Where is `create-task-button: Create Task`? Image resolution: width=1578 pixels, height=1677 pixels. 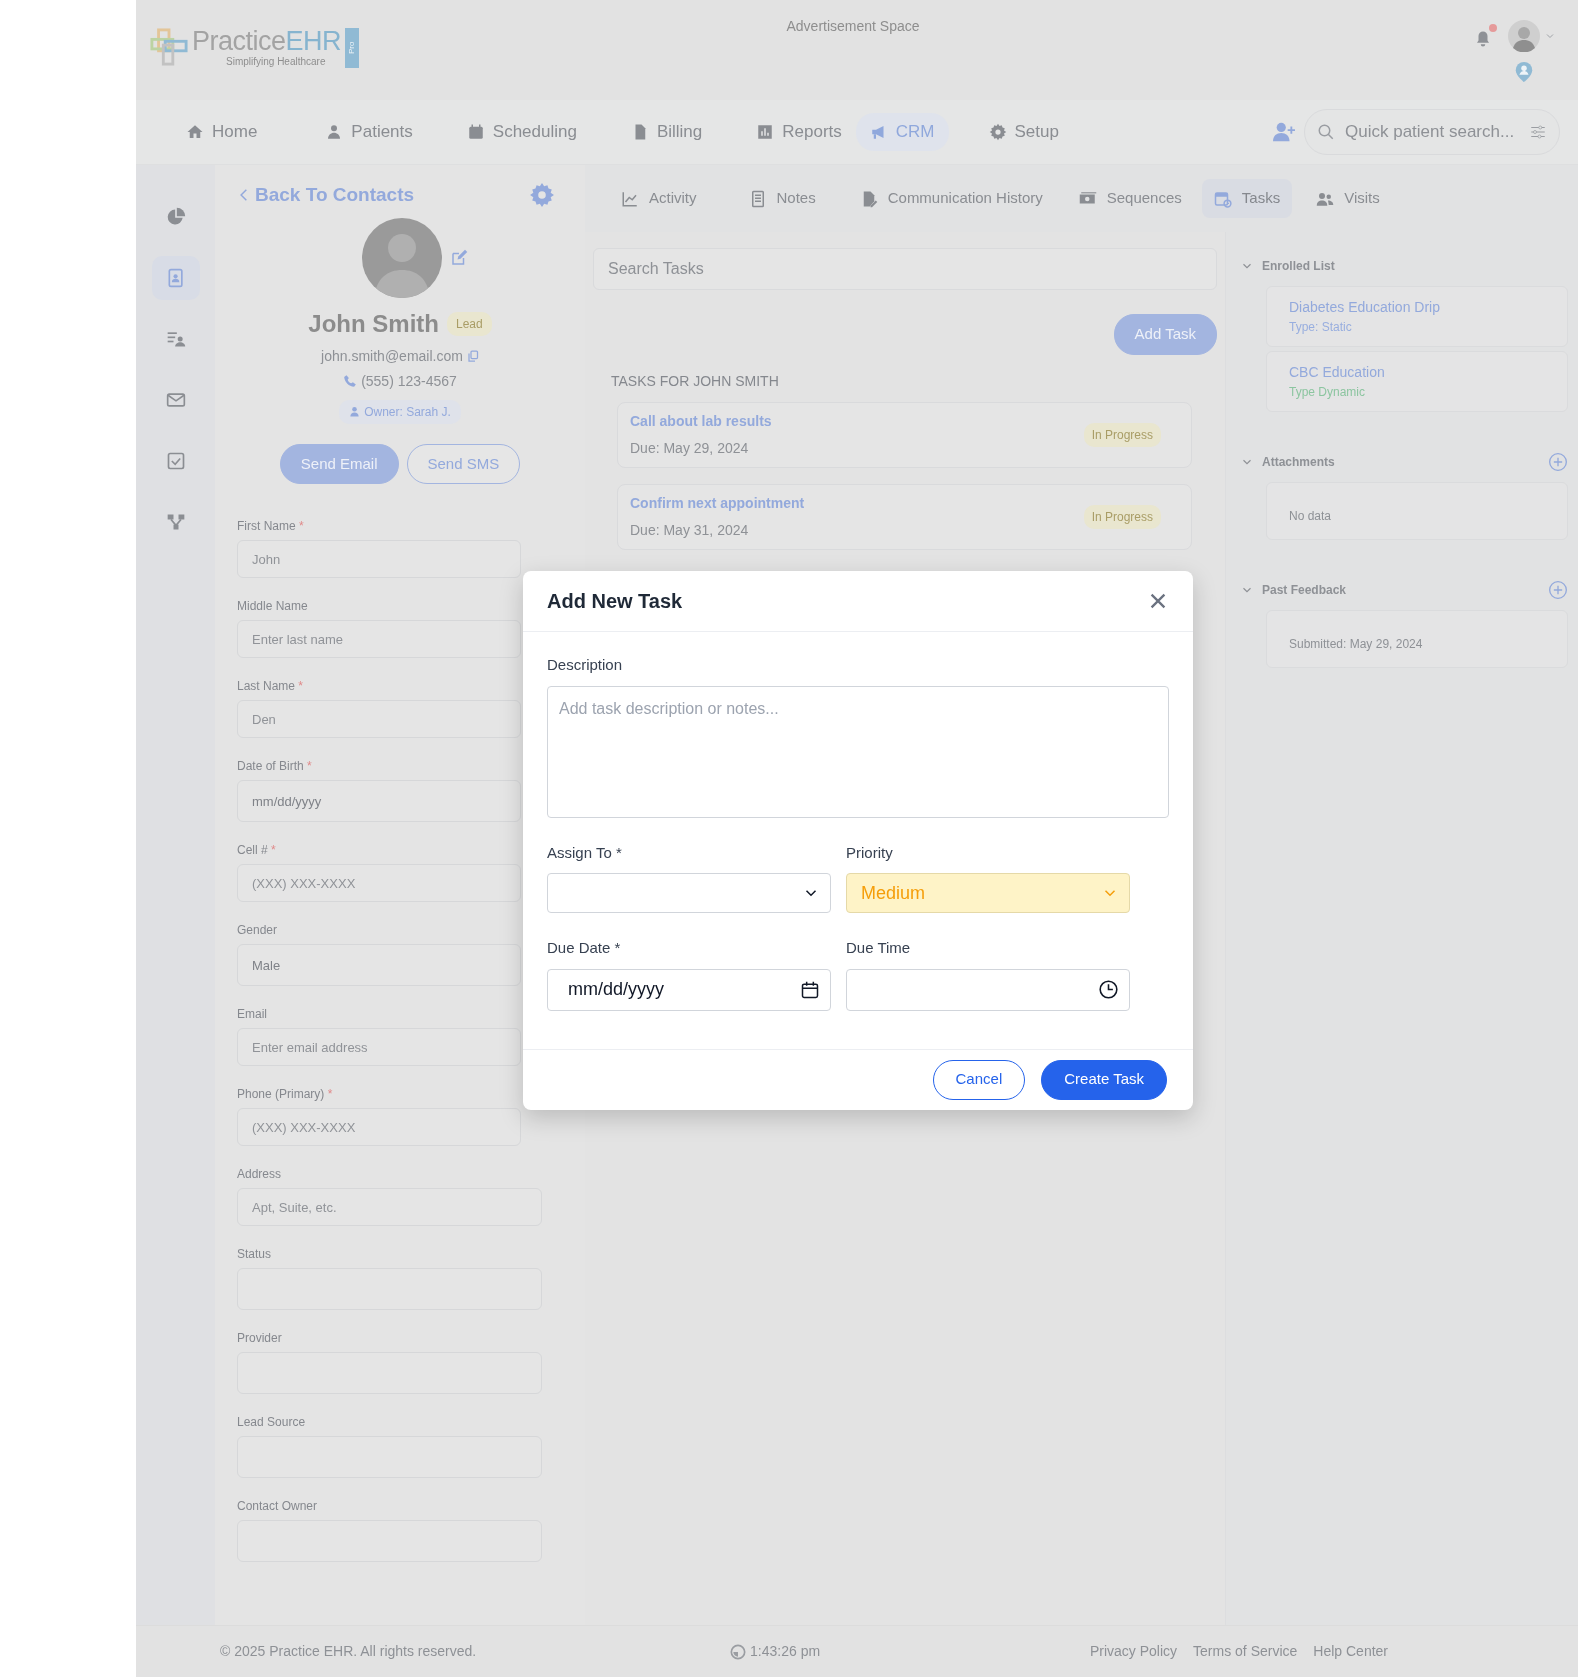
create-task-button: Create Task is located at coordinates (1104, 1079).